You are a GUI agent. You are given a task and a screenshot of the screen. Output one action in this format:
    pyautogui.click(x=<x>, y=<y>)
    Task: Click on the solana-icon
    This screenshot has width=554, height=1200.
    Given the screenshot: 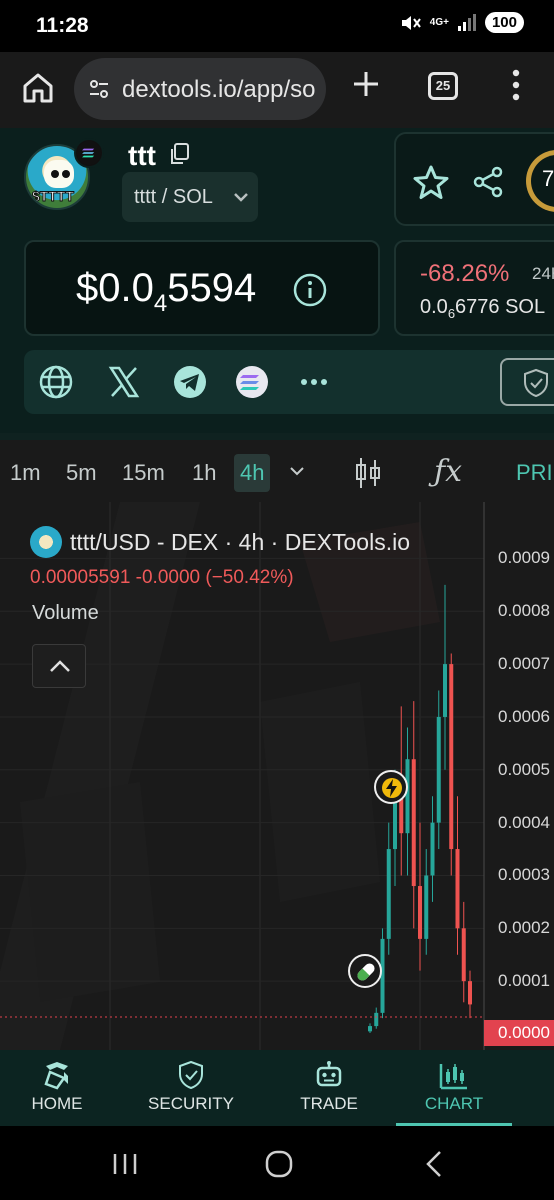 What is the action you would take?
    pyautogui.click(x=252, y=382)
    